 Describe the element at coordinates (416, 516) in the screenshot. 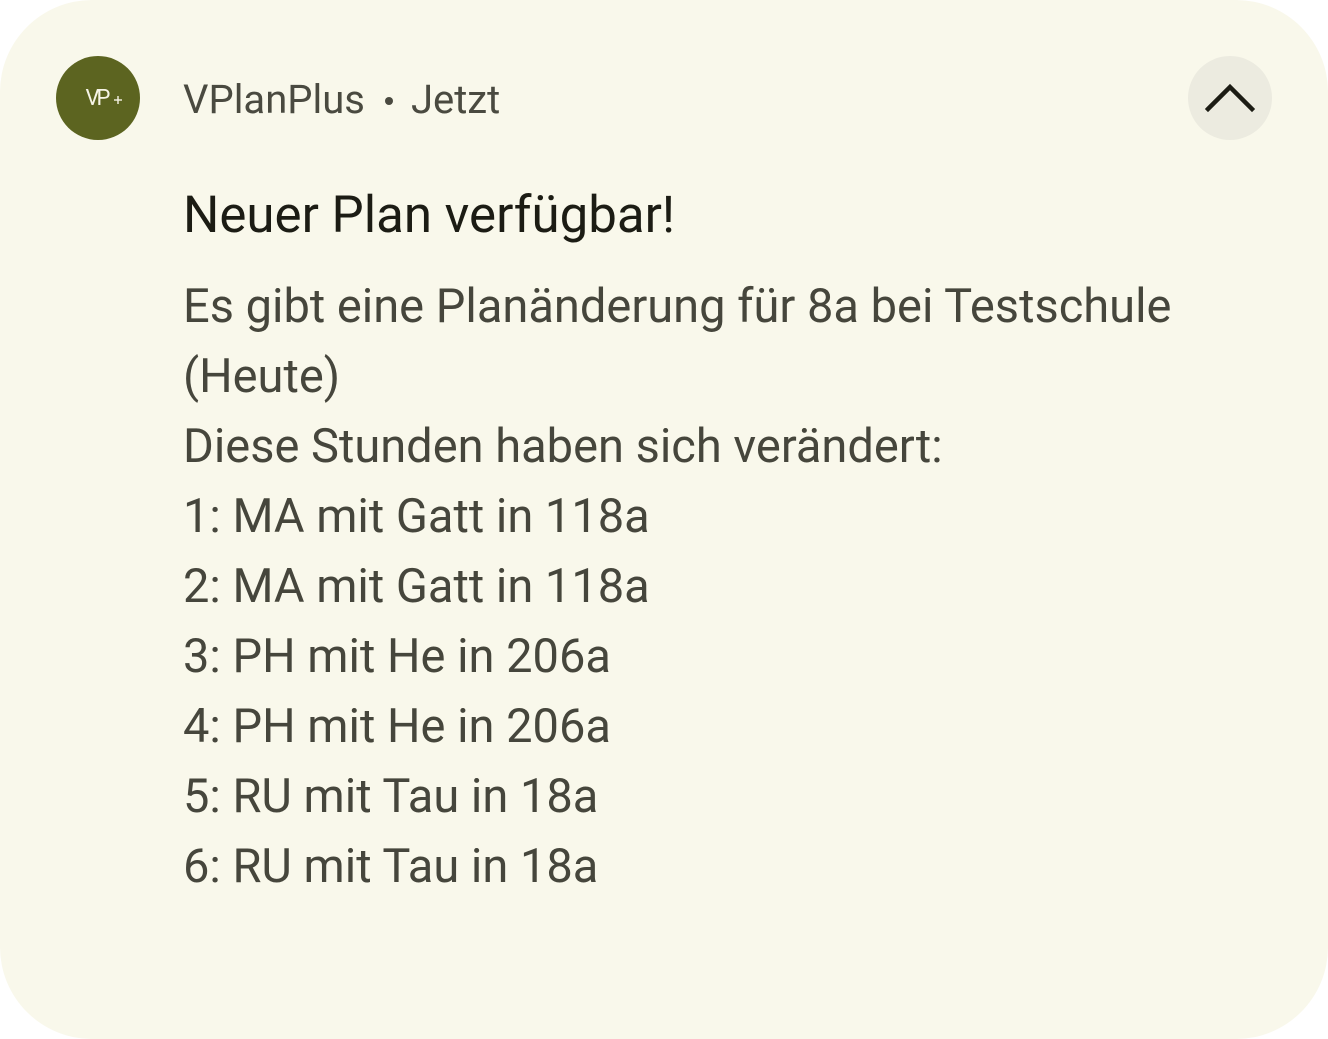

I see `body-line: 1: MA mit Gatt in 118a` at that location.